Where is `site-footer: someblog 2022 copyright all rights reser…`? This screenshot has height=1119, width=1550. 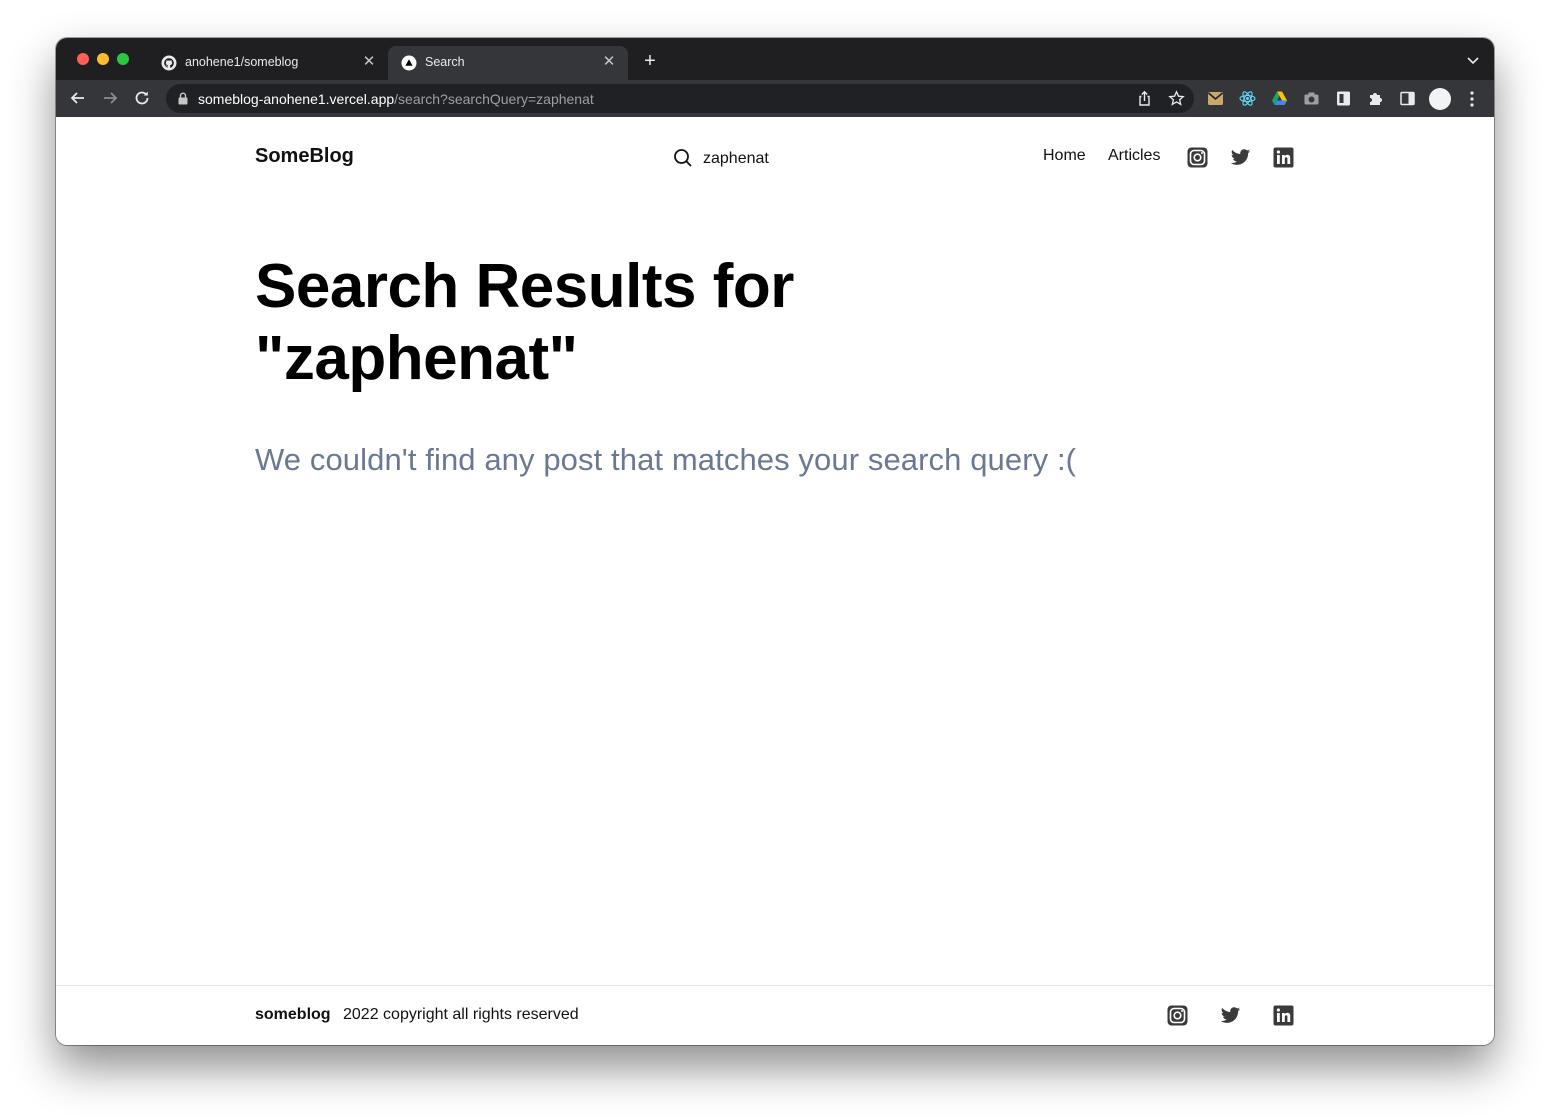 site-footer: someblog 2022 copyright all rights reser… is located at coordinates (775, 1015).